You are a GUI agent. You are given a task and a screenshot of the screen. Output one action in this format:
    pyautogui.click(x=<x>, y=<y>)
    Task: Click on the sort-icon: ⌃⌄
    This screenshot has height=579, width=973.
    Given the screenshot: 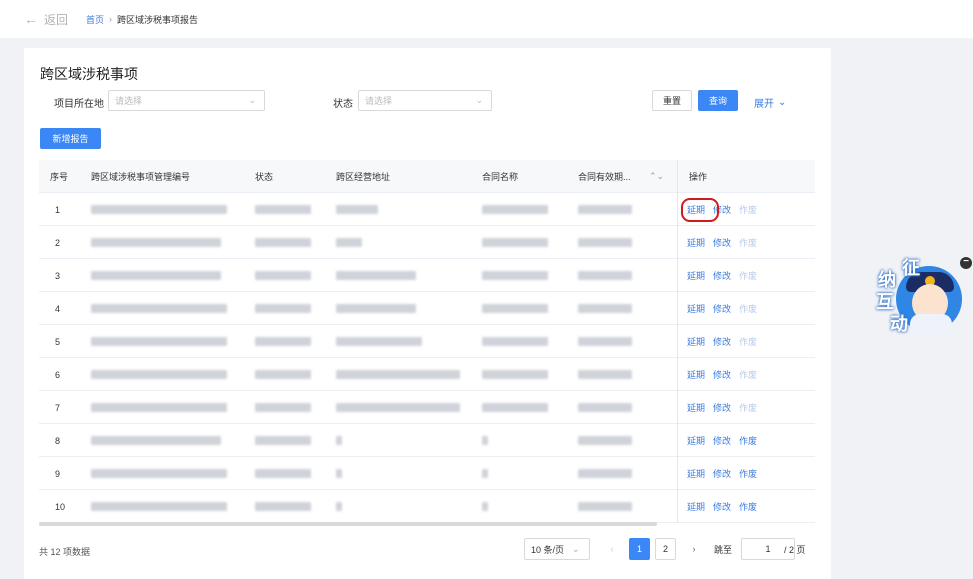 What is the action you would take?
    pyautogui.click(x=656, y=176)
    